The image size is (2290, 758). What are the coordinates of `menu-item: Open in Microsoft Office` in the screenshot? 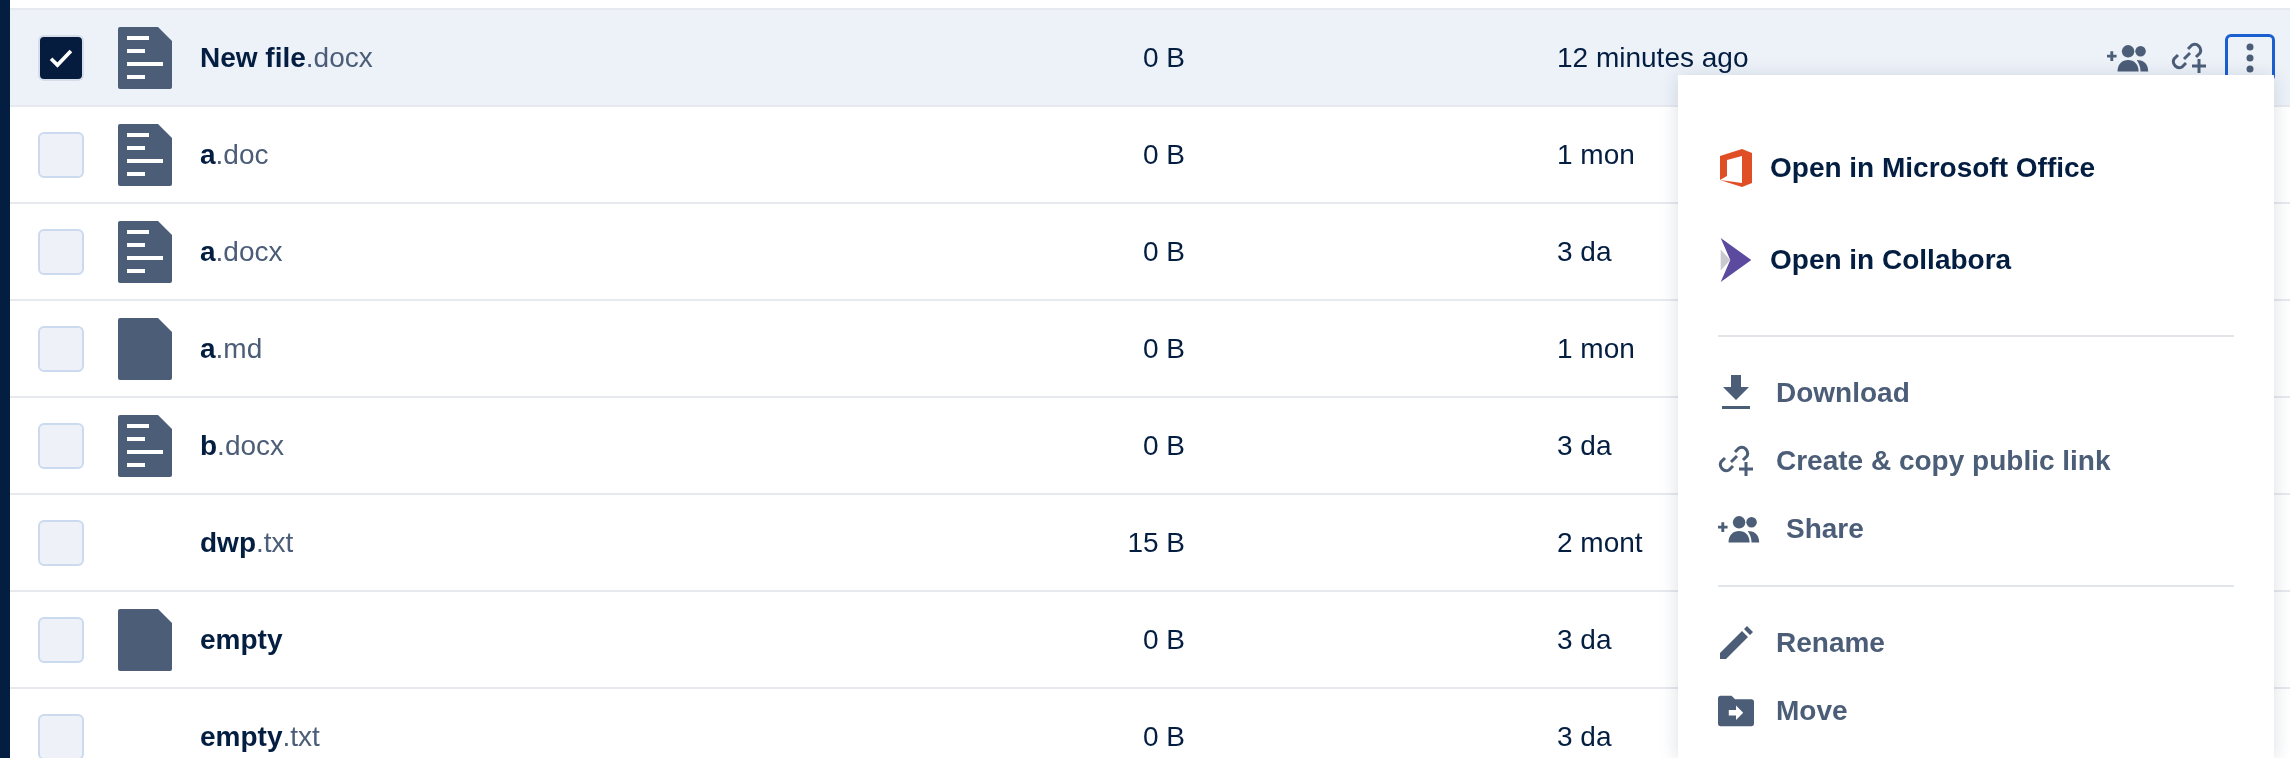 It's located at (1976, 168).